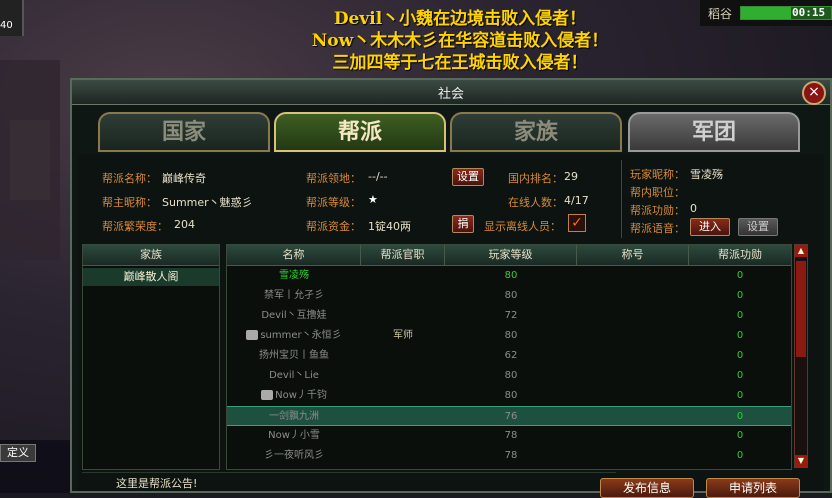 Image resolution: width=832 pixels, height=498 pixels. Describe the element at coordinates (349, 483) in the screenshot. I see `guild-notice: 这里是帮派公告!` at that location.